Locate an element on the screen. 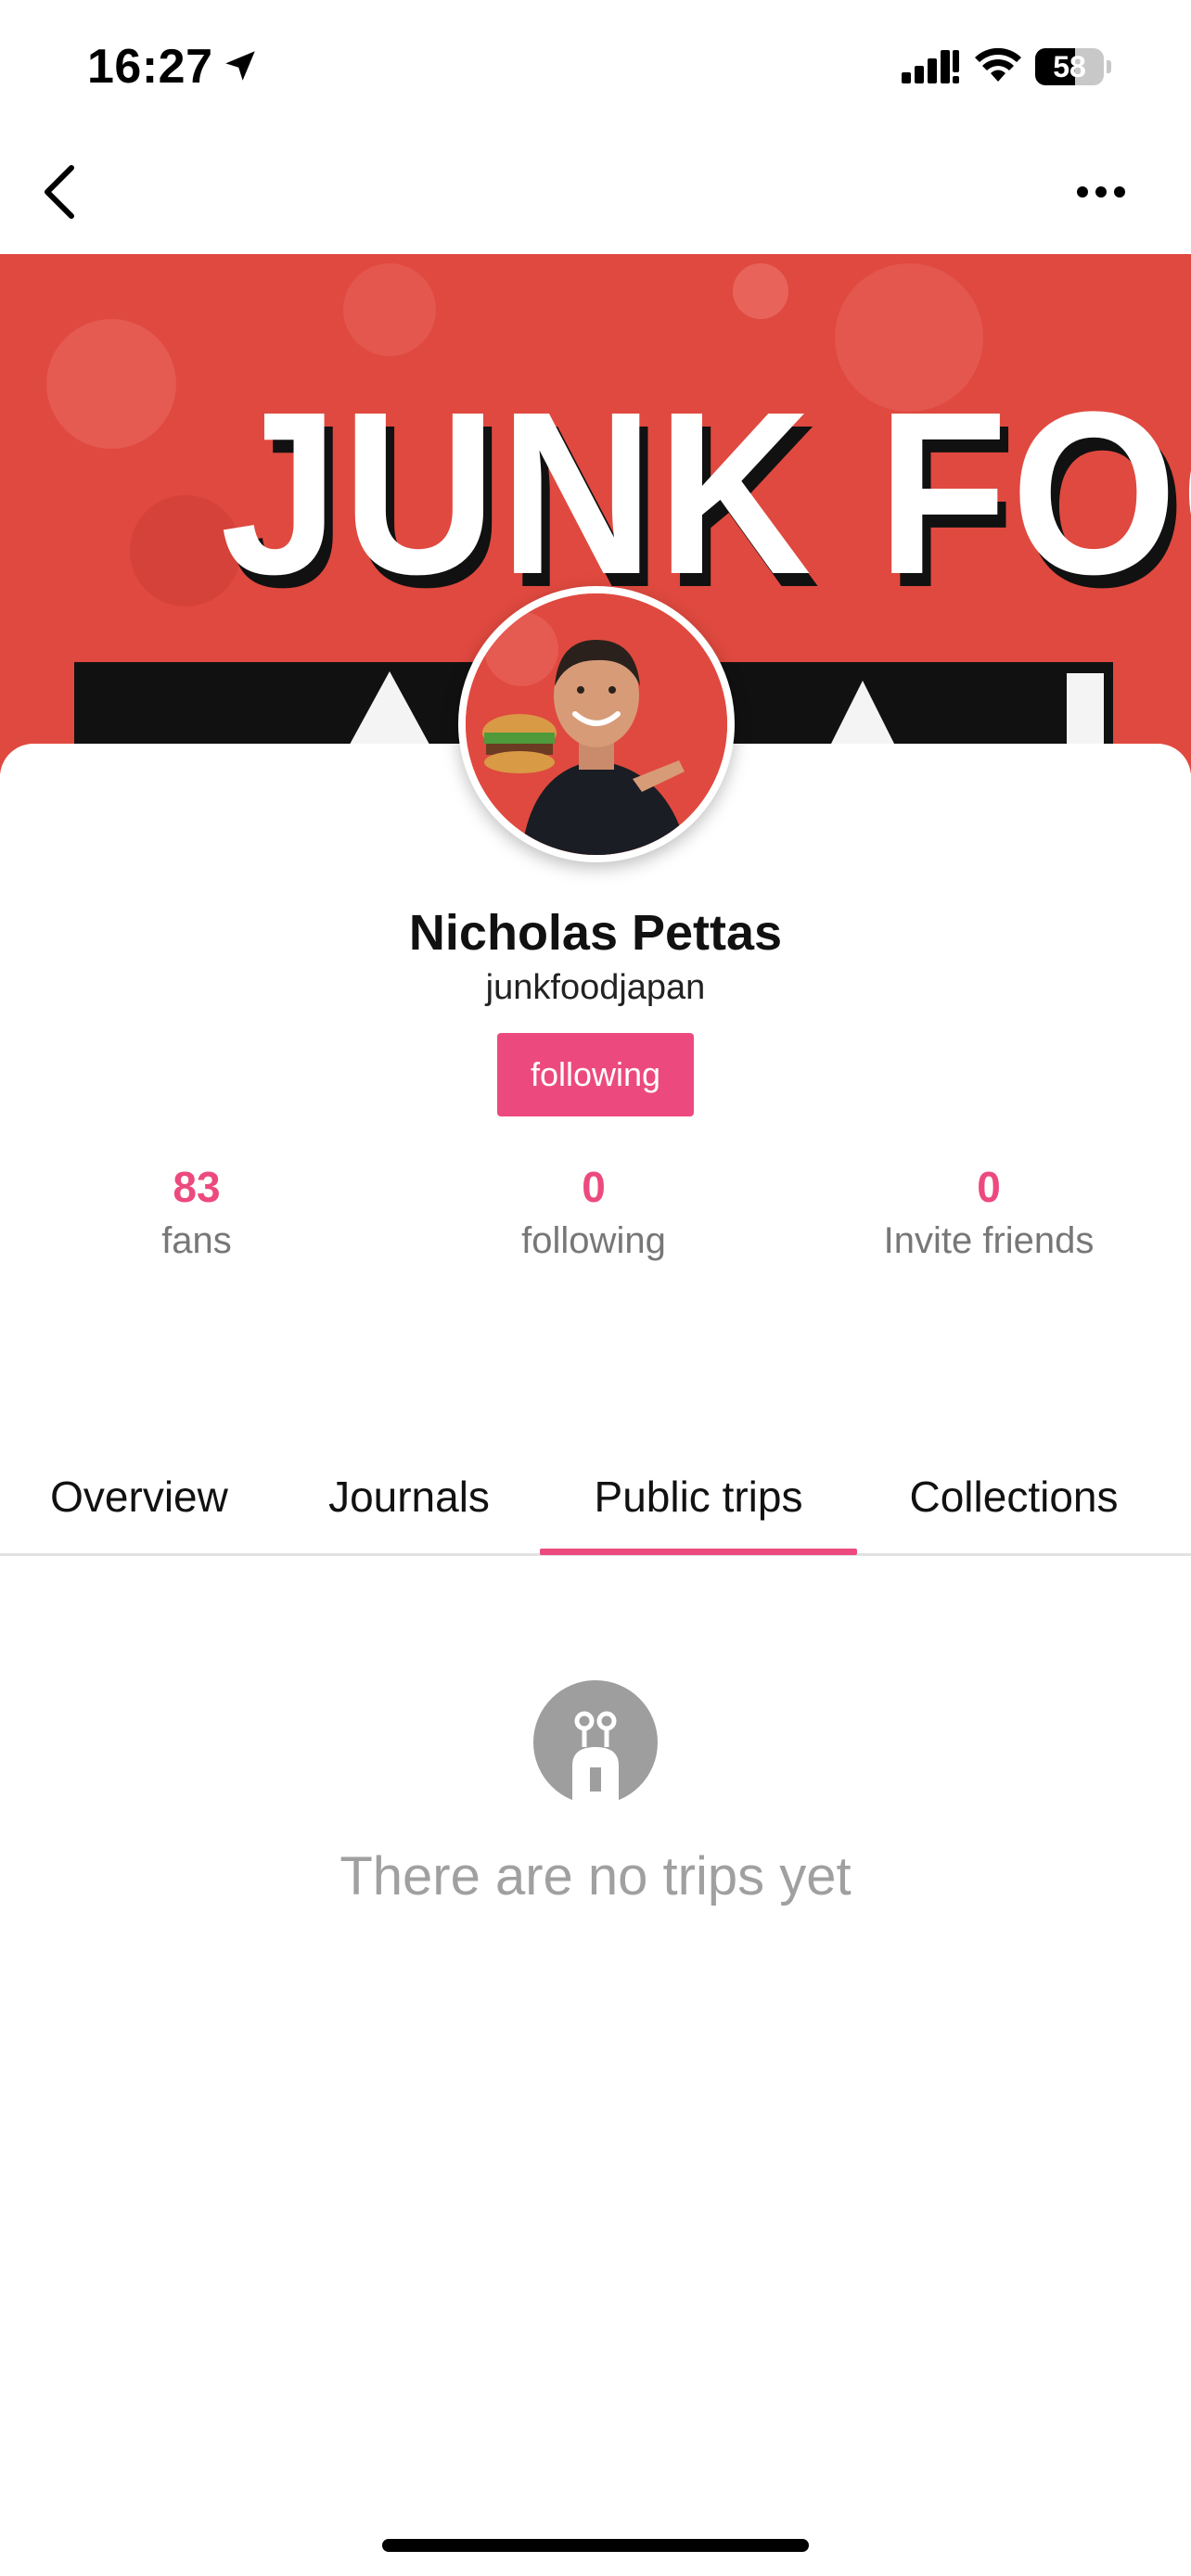 Image resolution: width=1191 pixels, height=2576 pixels. profile-stats: 83 fans 0 following 0 Invite friends is located at coordinates (595, 1214).